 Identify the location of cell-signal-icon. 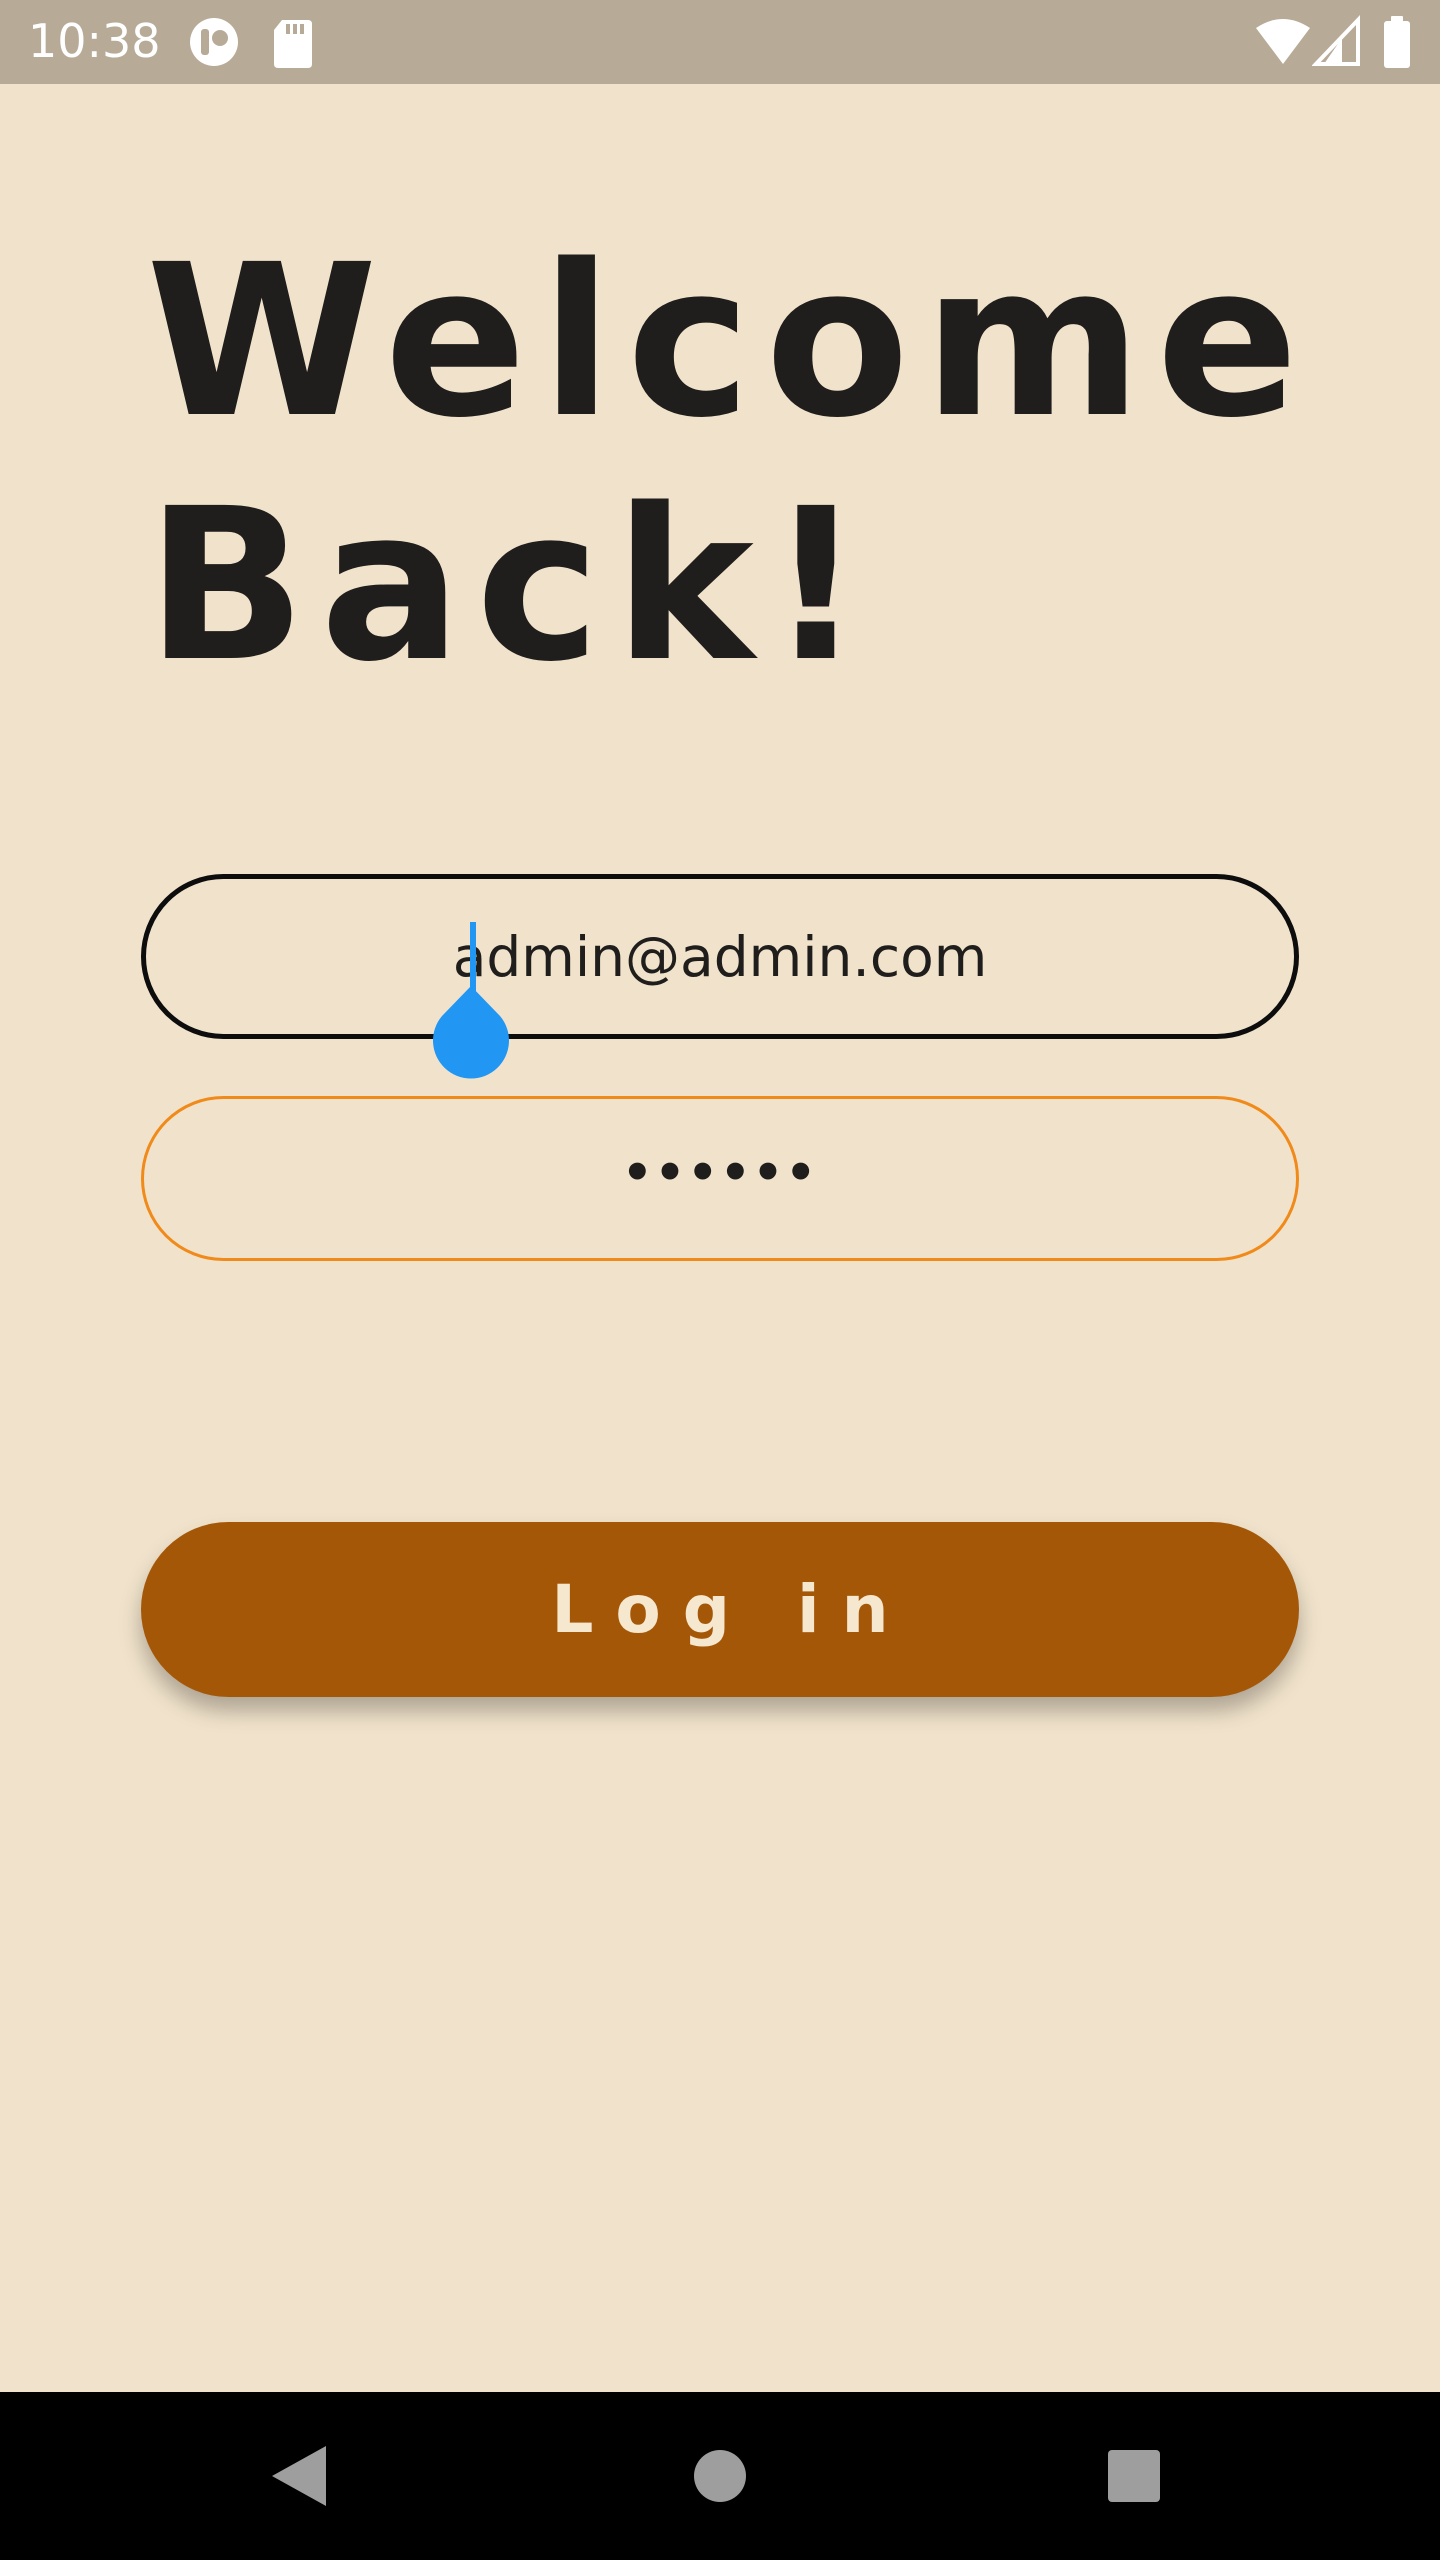
(1336, 40).